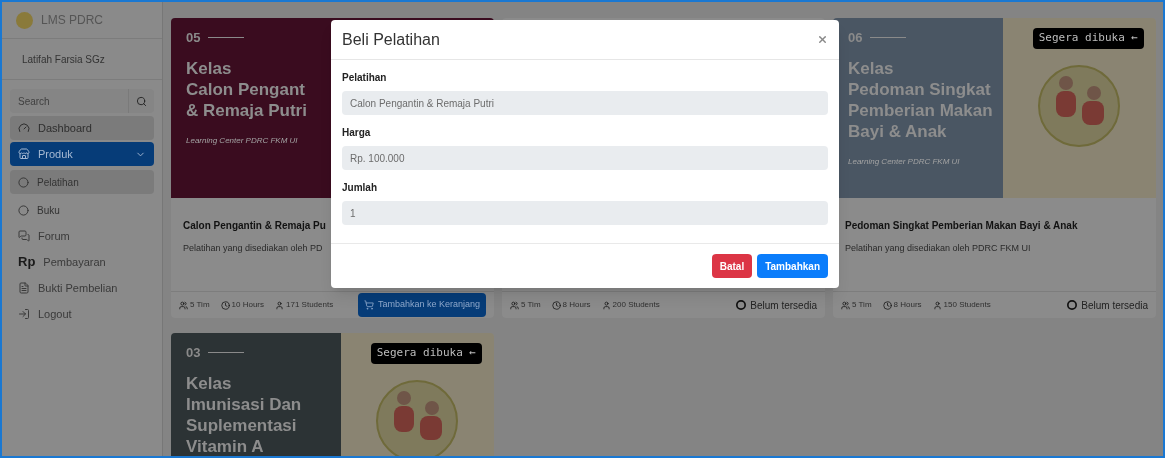 This screenshot has width=1165, height=458. Describe the element at coordinates (245, 89) in the screenshot. I see `cover-heading-line: Calon Pengant` at that location.